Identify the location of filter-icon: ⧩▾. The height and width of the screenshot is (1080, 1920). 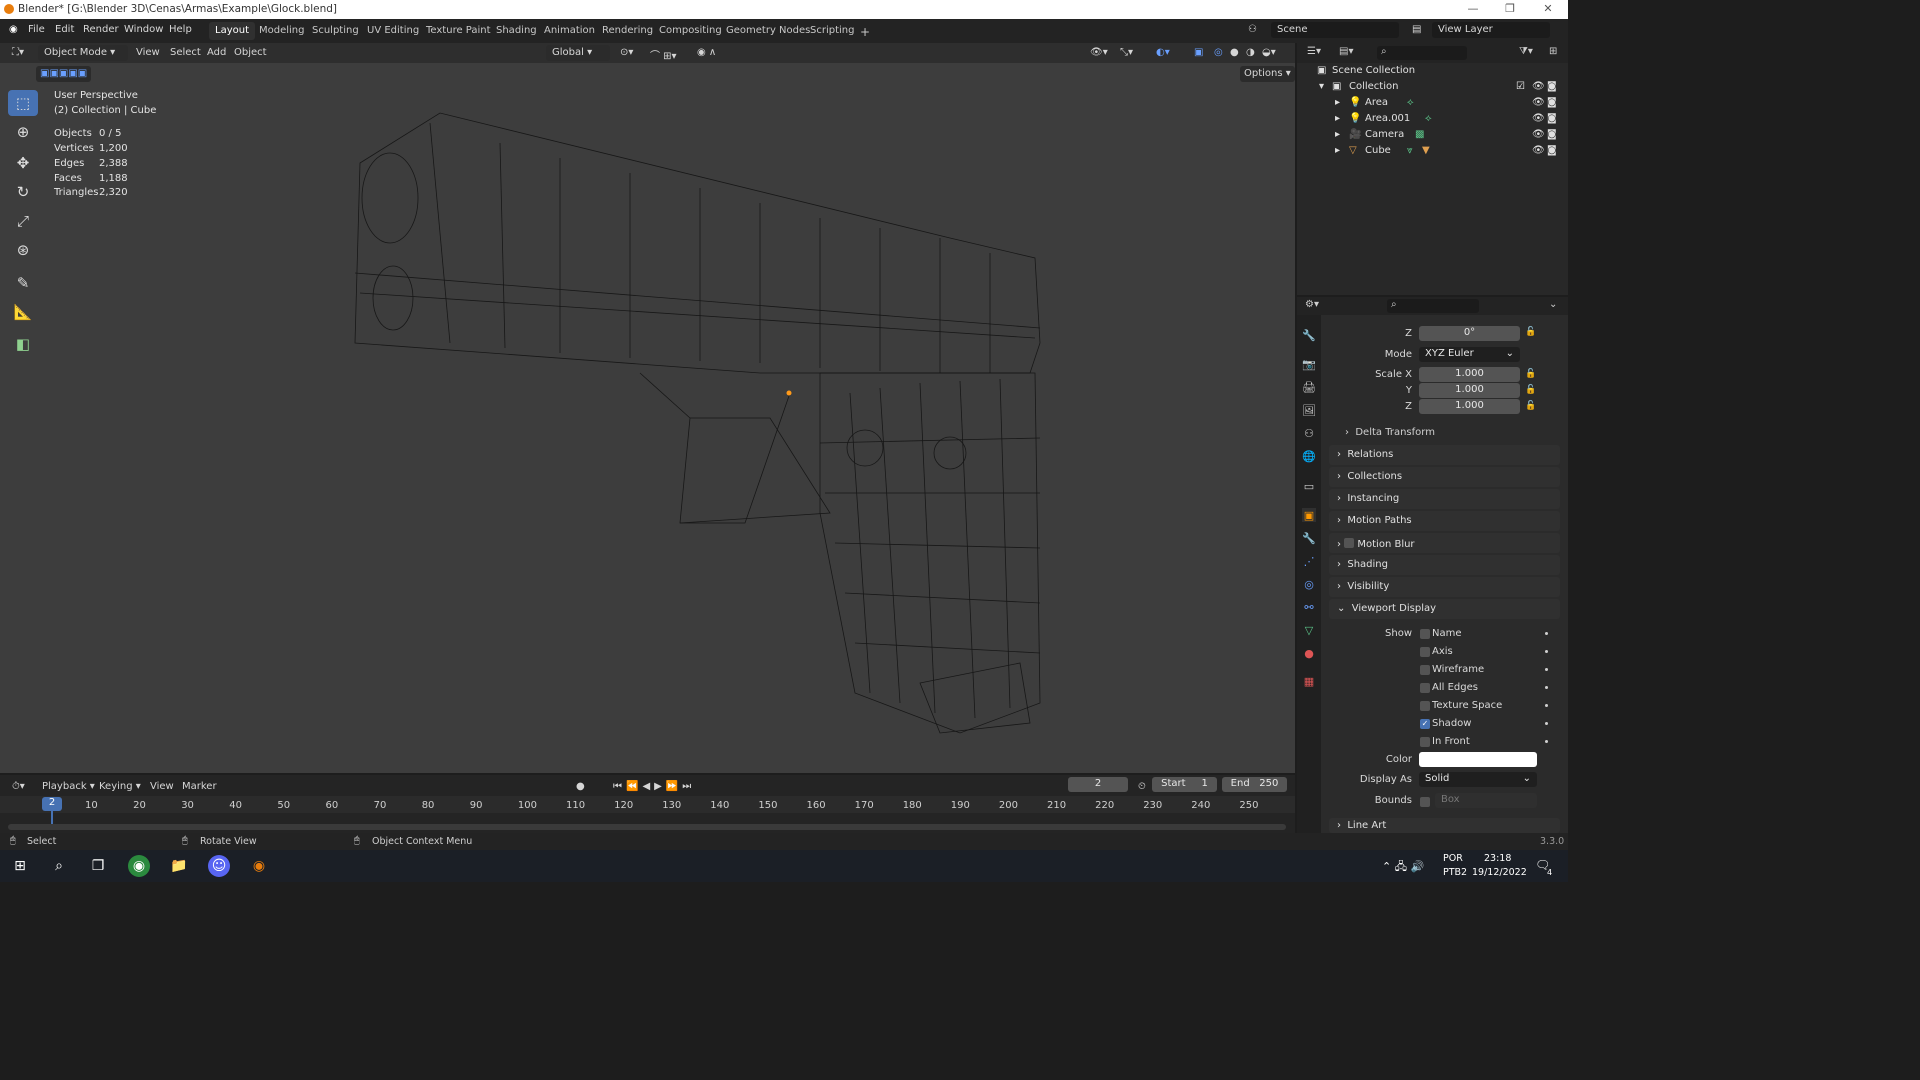
(1526, 51).